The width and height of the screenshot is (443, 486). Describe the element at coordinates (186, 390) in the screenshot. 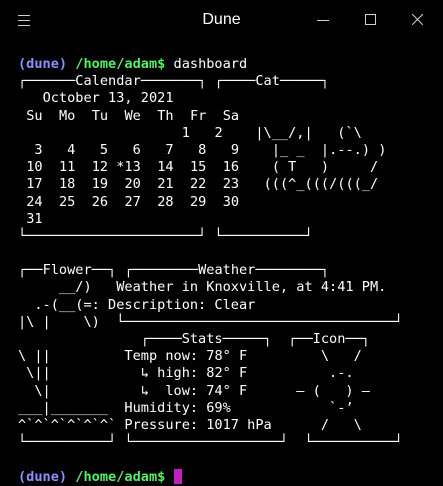

I see `stats-line: ↳ low: 74° F` at that location.